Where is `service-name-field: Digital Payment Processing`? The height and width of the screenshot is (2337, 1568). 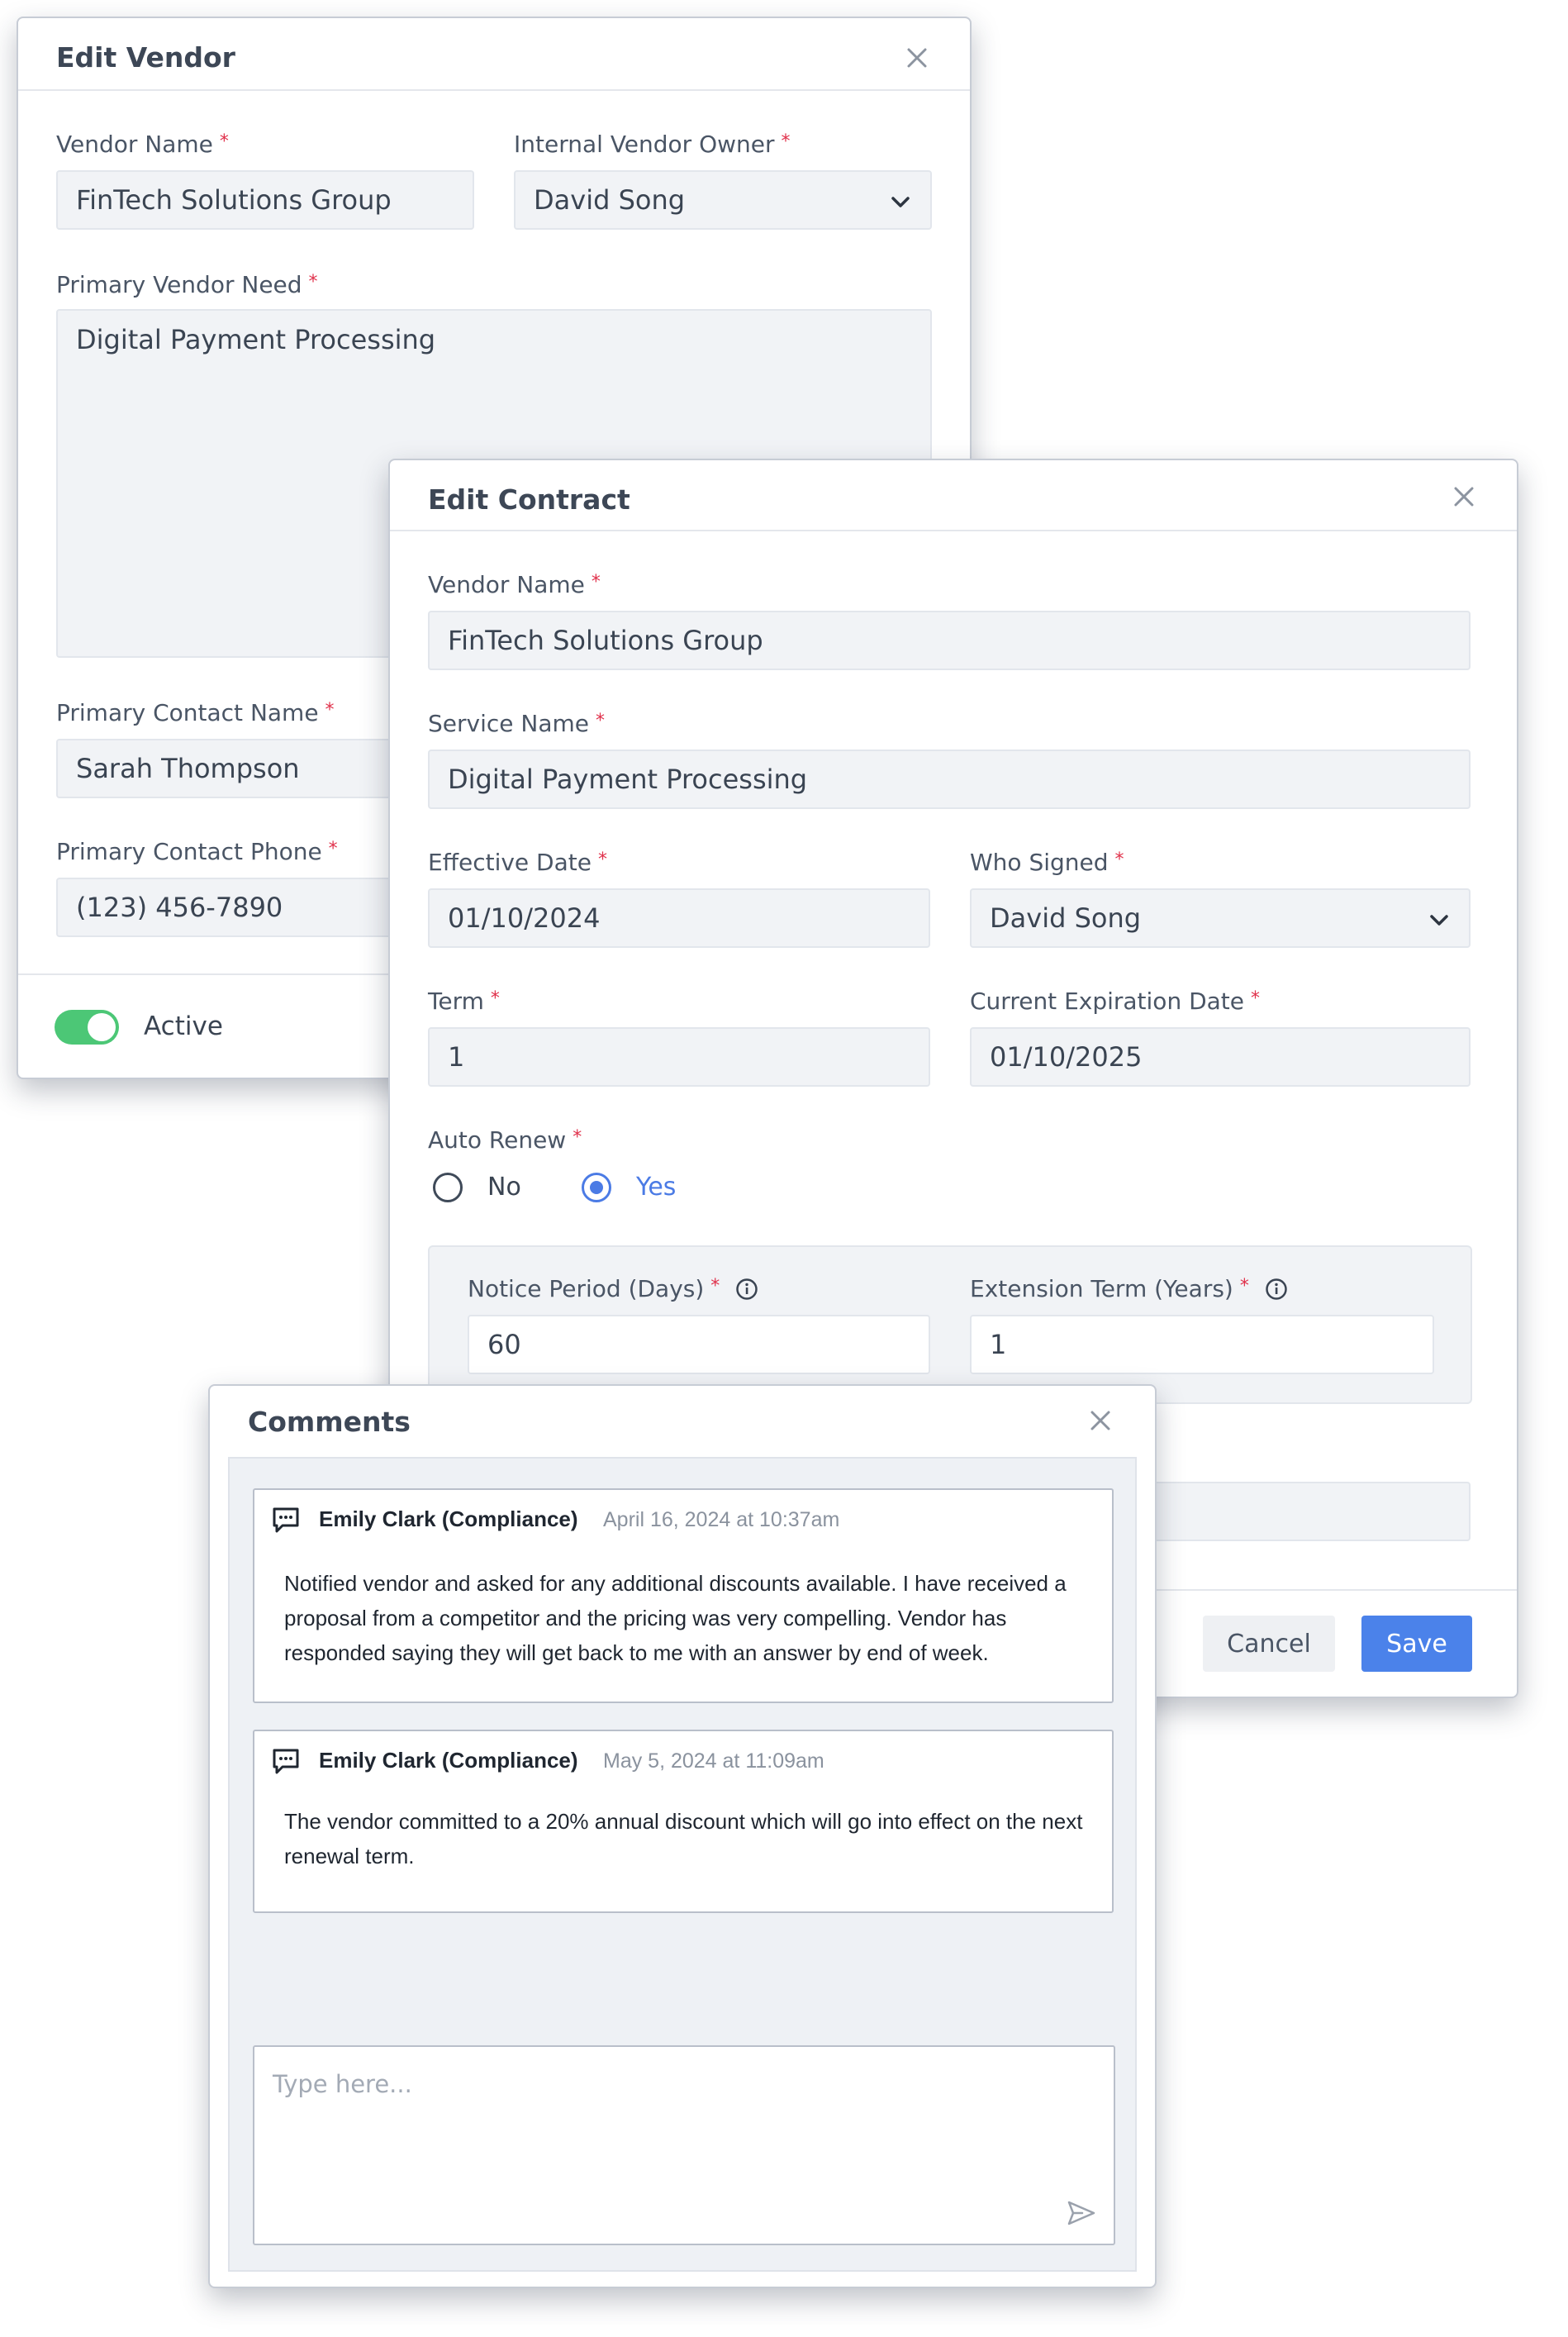
service-name-field: Digital Payment Processing is located at coordinates (950, 779).